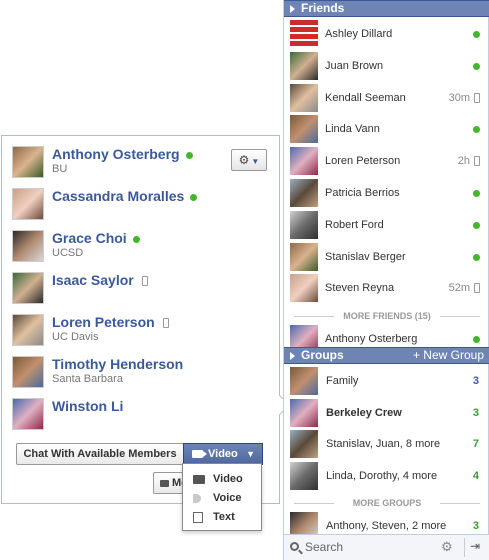 The height and width of the screenshot is (560, 489). Describe the element at coordinates (323, 8) in the screenshot. I see `friends-header-label: Friends` at that location.